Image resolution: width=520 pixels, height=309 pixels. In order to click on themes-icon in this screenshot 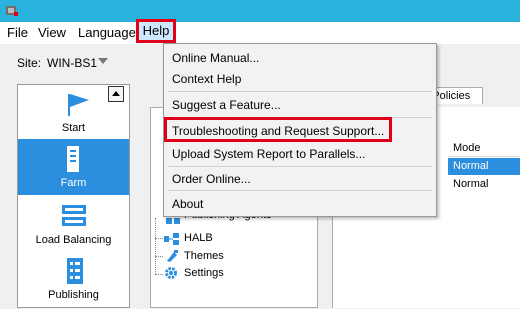, I will do `click(172, 256)`.